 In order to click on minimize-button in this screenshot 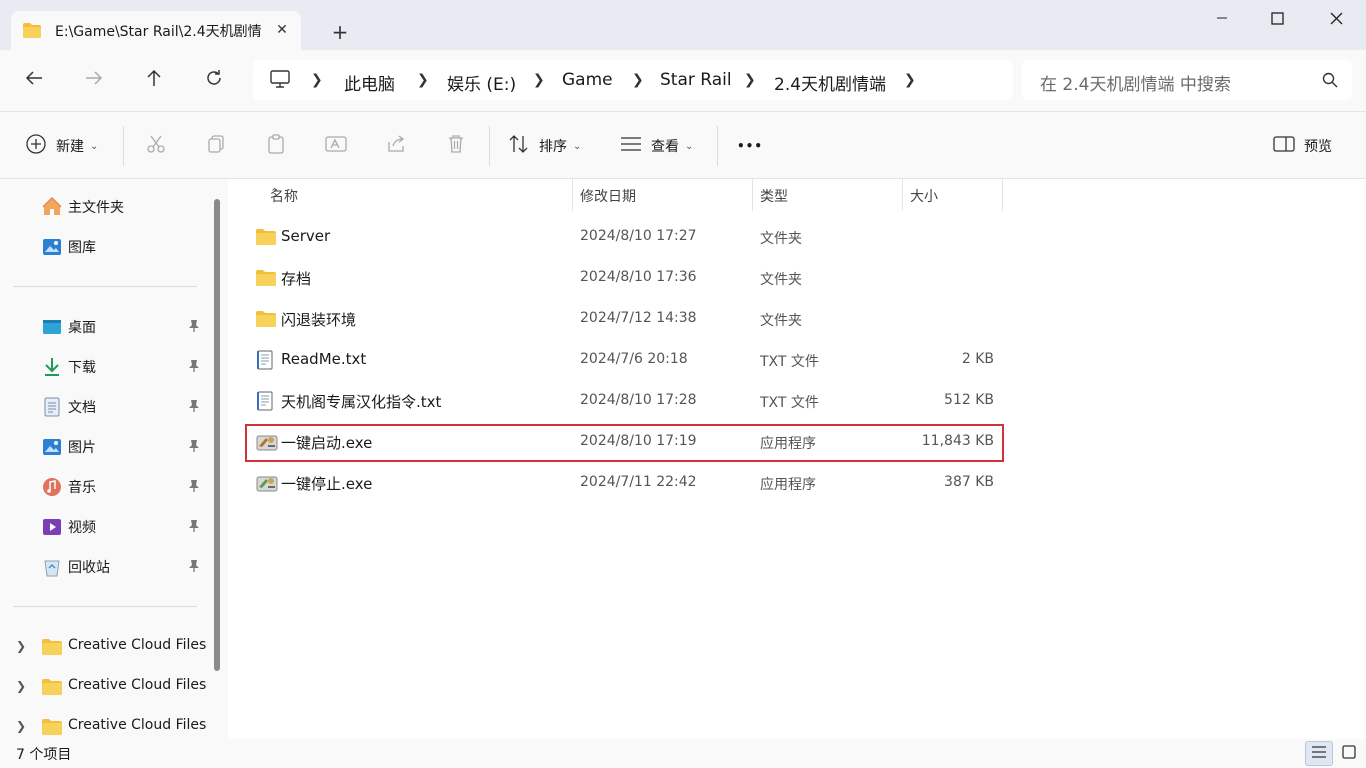, I will do `click(1222, 20)`.